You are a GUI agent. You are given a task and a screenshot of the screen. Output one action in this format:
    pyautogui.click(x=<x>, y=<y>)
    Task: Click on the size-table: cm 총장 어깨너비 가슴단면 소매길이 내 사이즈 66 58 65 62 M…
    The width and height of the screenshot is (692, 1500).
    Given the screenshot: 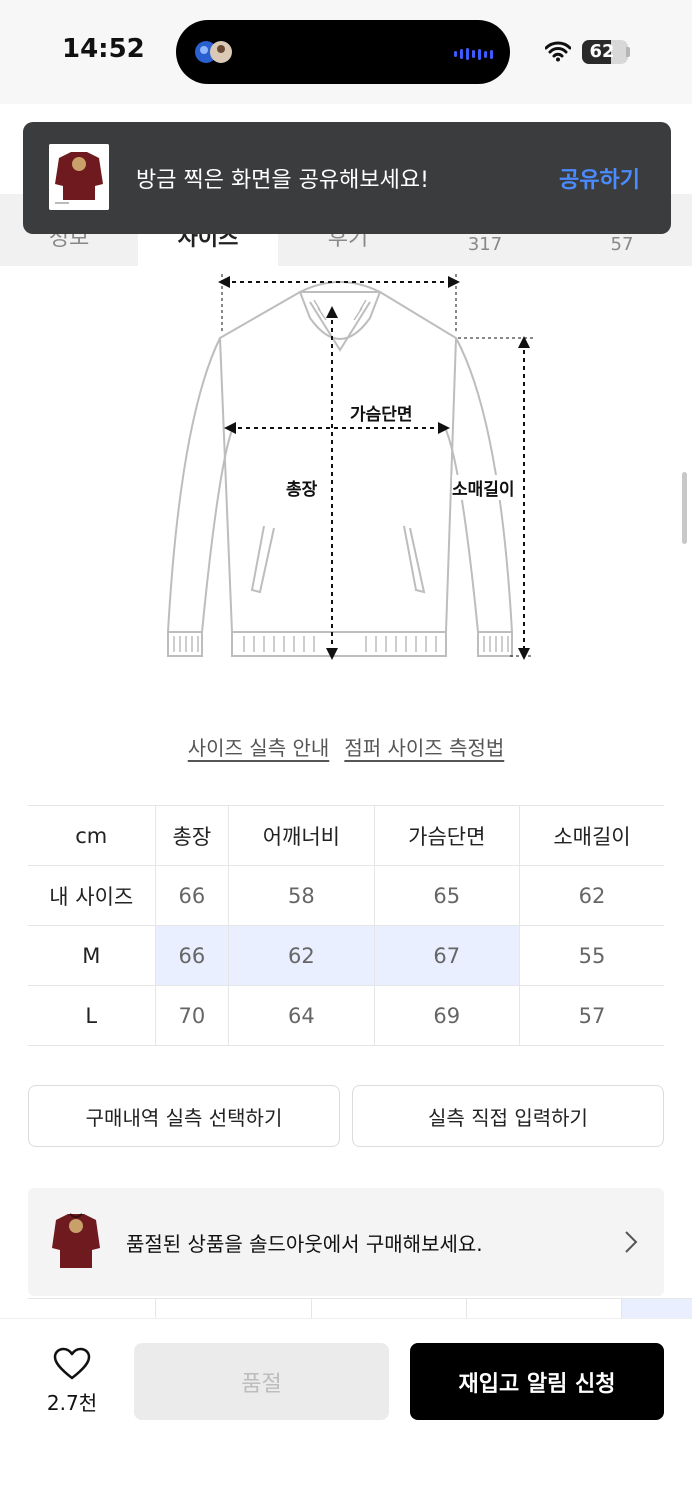 What is the action you would take?
    pyautogui.click(x=346, y=925)
    